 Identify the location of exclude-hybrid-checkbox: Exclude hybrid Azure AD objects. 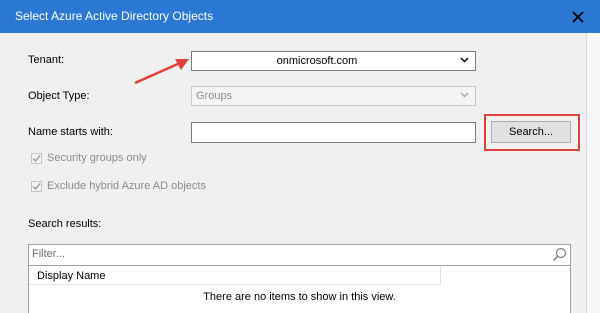
(118, 186).